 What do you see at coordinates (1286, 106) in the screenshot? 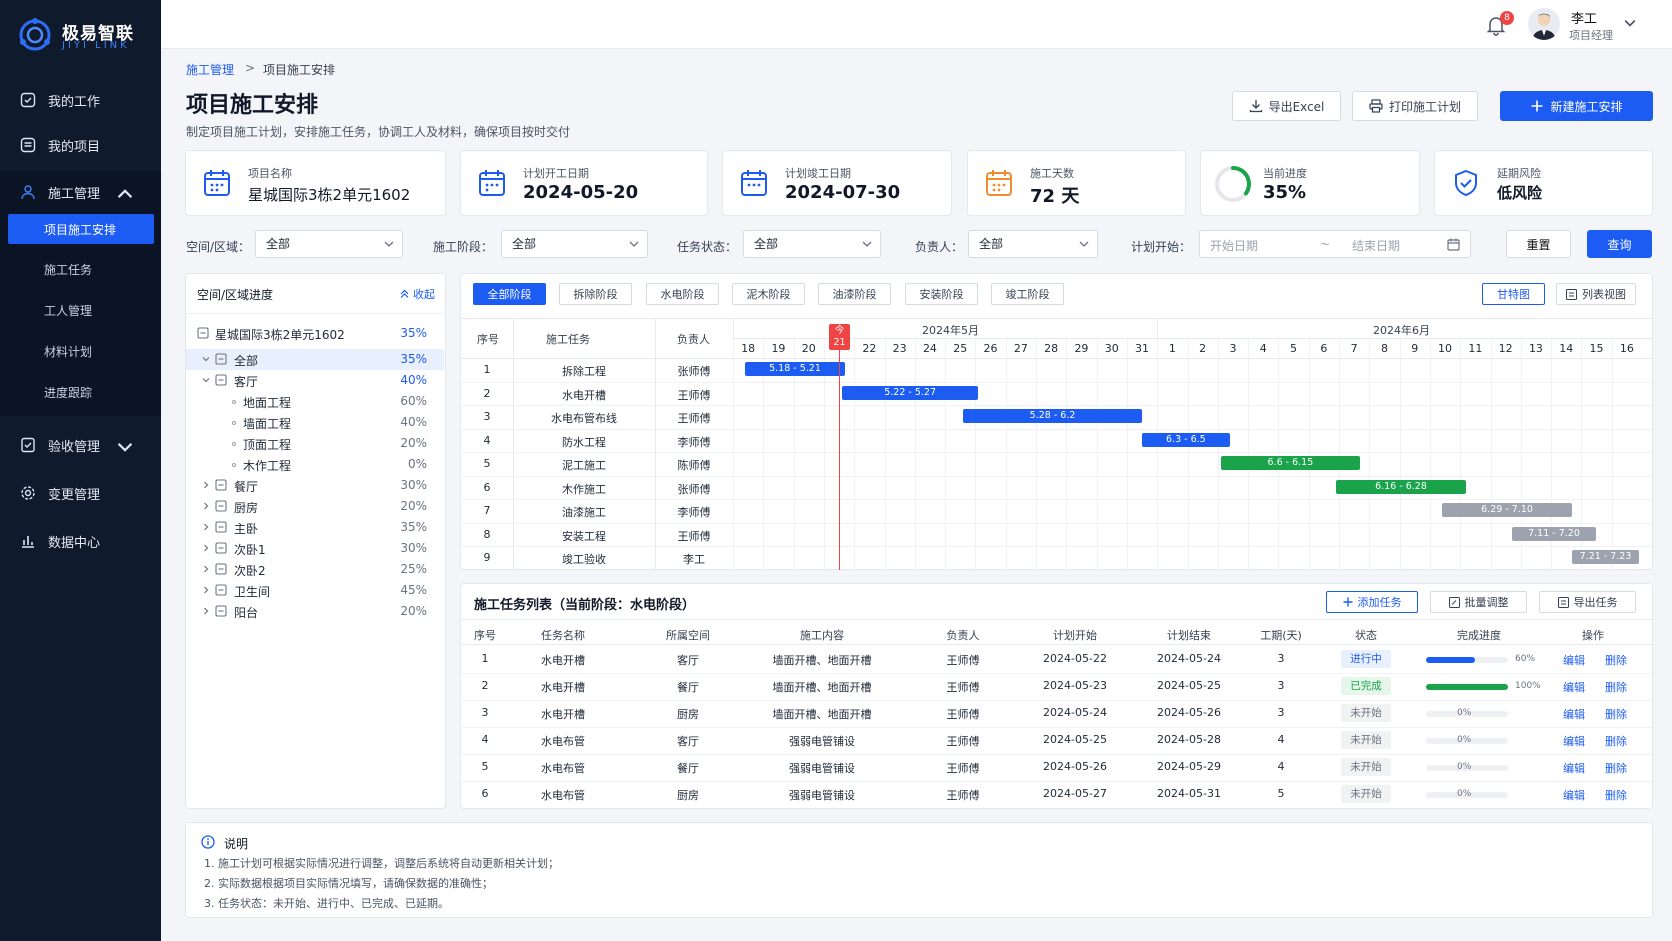
I see `export-excel-button: 导出Excel` at bounding box center [1286, 106].